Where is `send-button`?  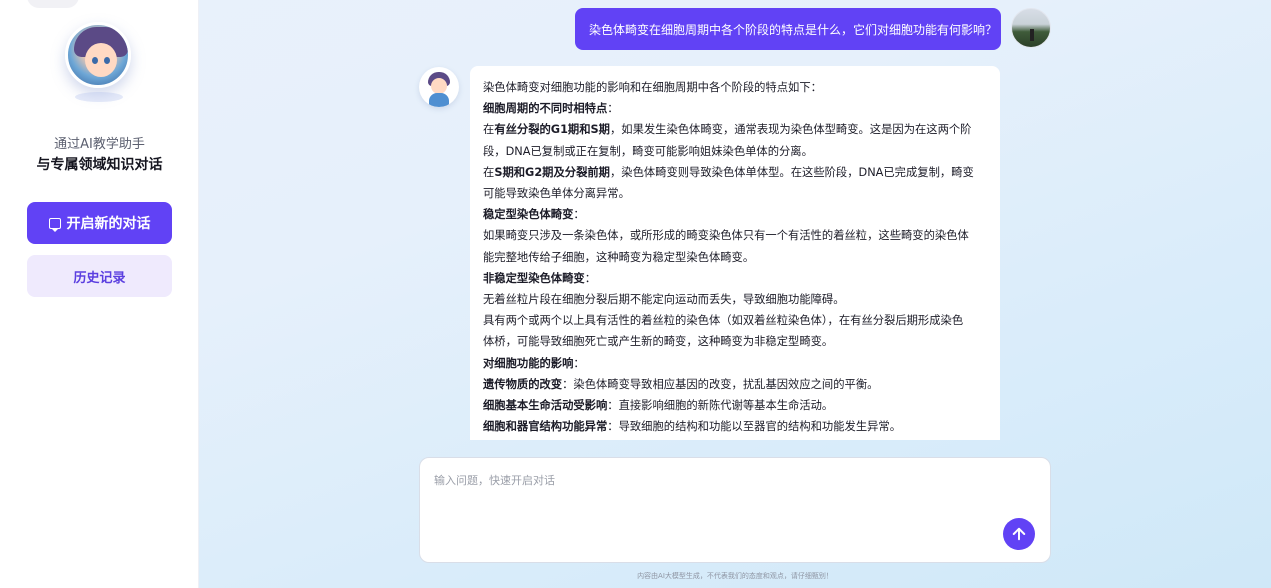 send-button is located at coordinates (1019, 534).